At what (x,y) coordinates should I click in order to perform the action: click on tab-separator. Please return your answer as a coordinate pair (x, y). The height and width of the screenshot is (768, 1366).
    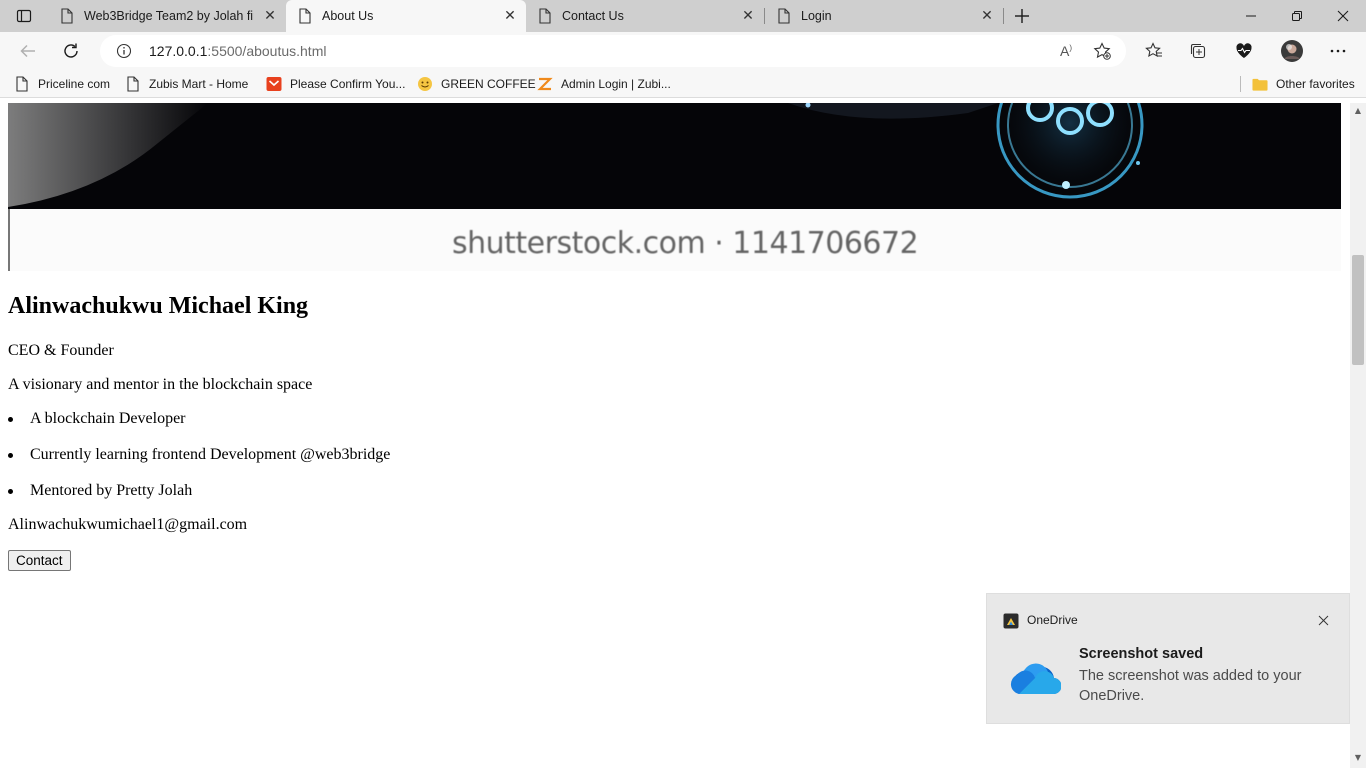
    Looking at the image, I should click on (1003, 16).